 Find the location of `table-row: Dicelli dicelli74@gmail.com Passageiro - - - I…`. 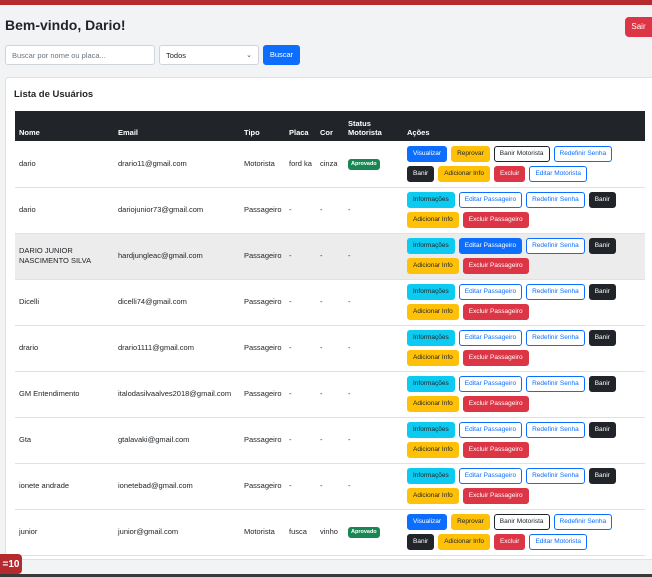

table-row: Dicelli dicelli74@gmail.com Passageiro - - - I… is located at coordinates (330, 302).